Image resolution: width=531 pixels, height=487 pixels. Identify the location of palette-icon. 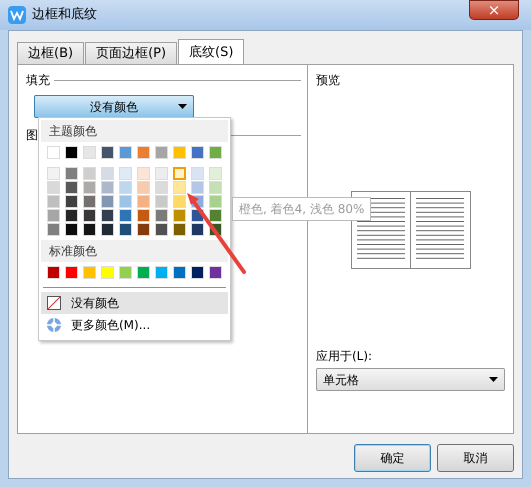
(54, 325).